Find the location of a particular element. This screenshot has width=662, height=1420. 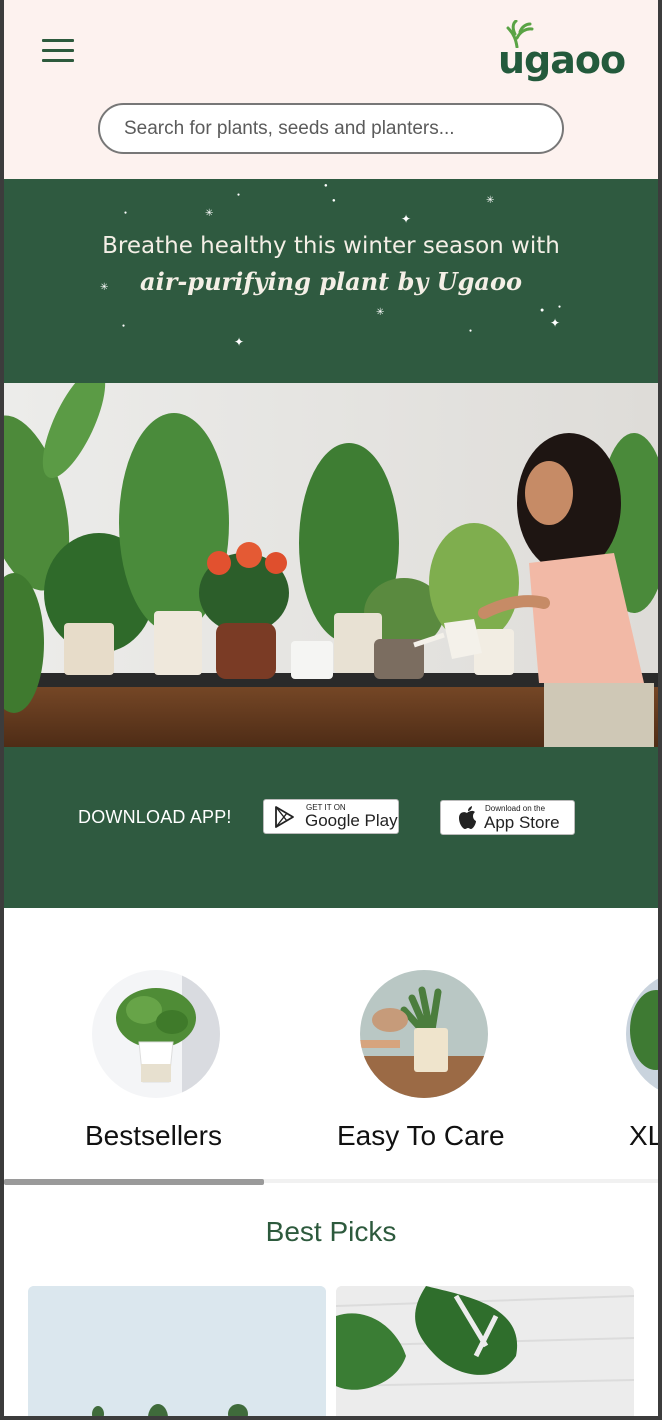

category-image-bestsellers is located at coordinates (156, 1034).